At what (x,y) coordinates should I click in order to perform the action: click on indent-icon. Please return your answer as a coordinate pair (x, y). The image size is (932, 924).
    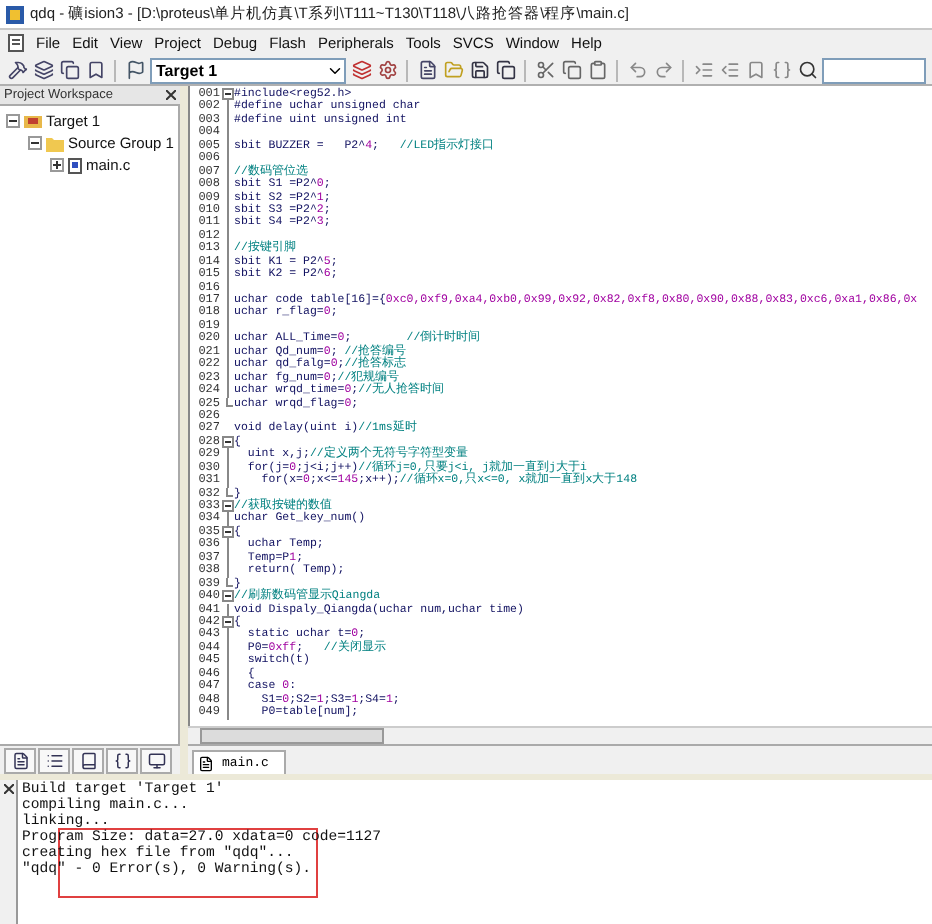
    Looking at the image, I should click on (703, 70).